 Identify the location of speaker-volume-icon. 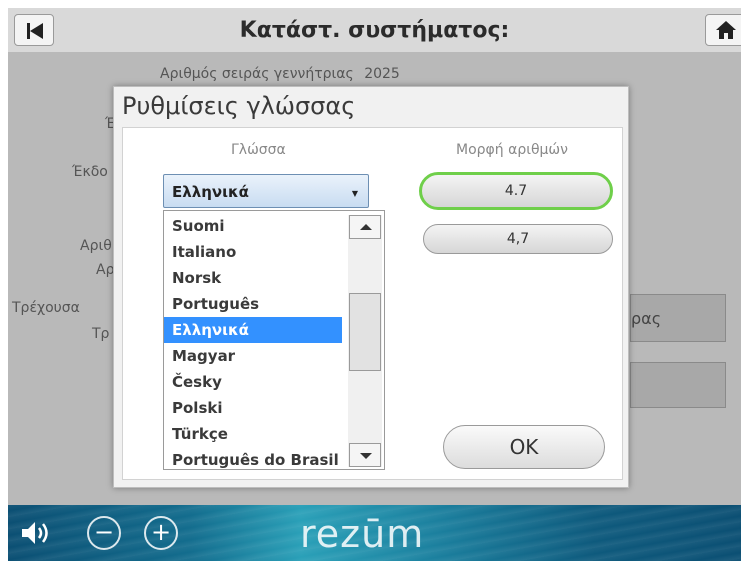
(37, 533).